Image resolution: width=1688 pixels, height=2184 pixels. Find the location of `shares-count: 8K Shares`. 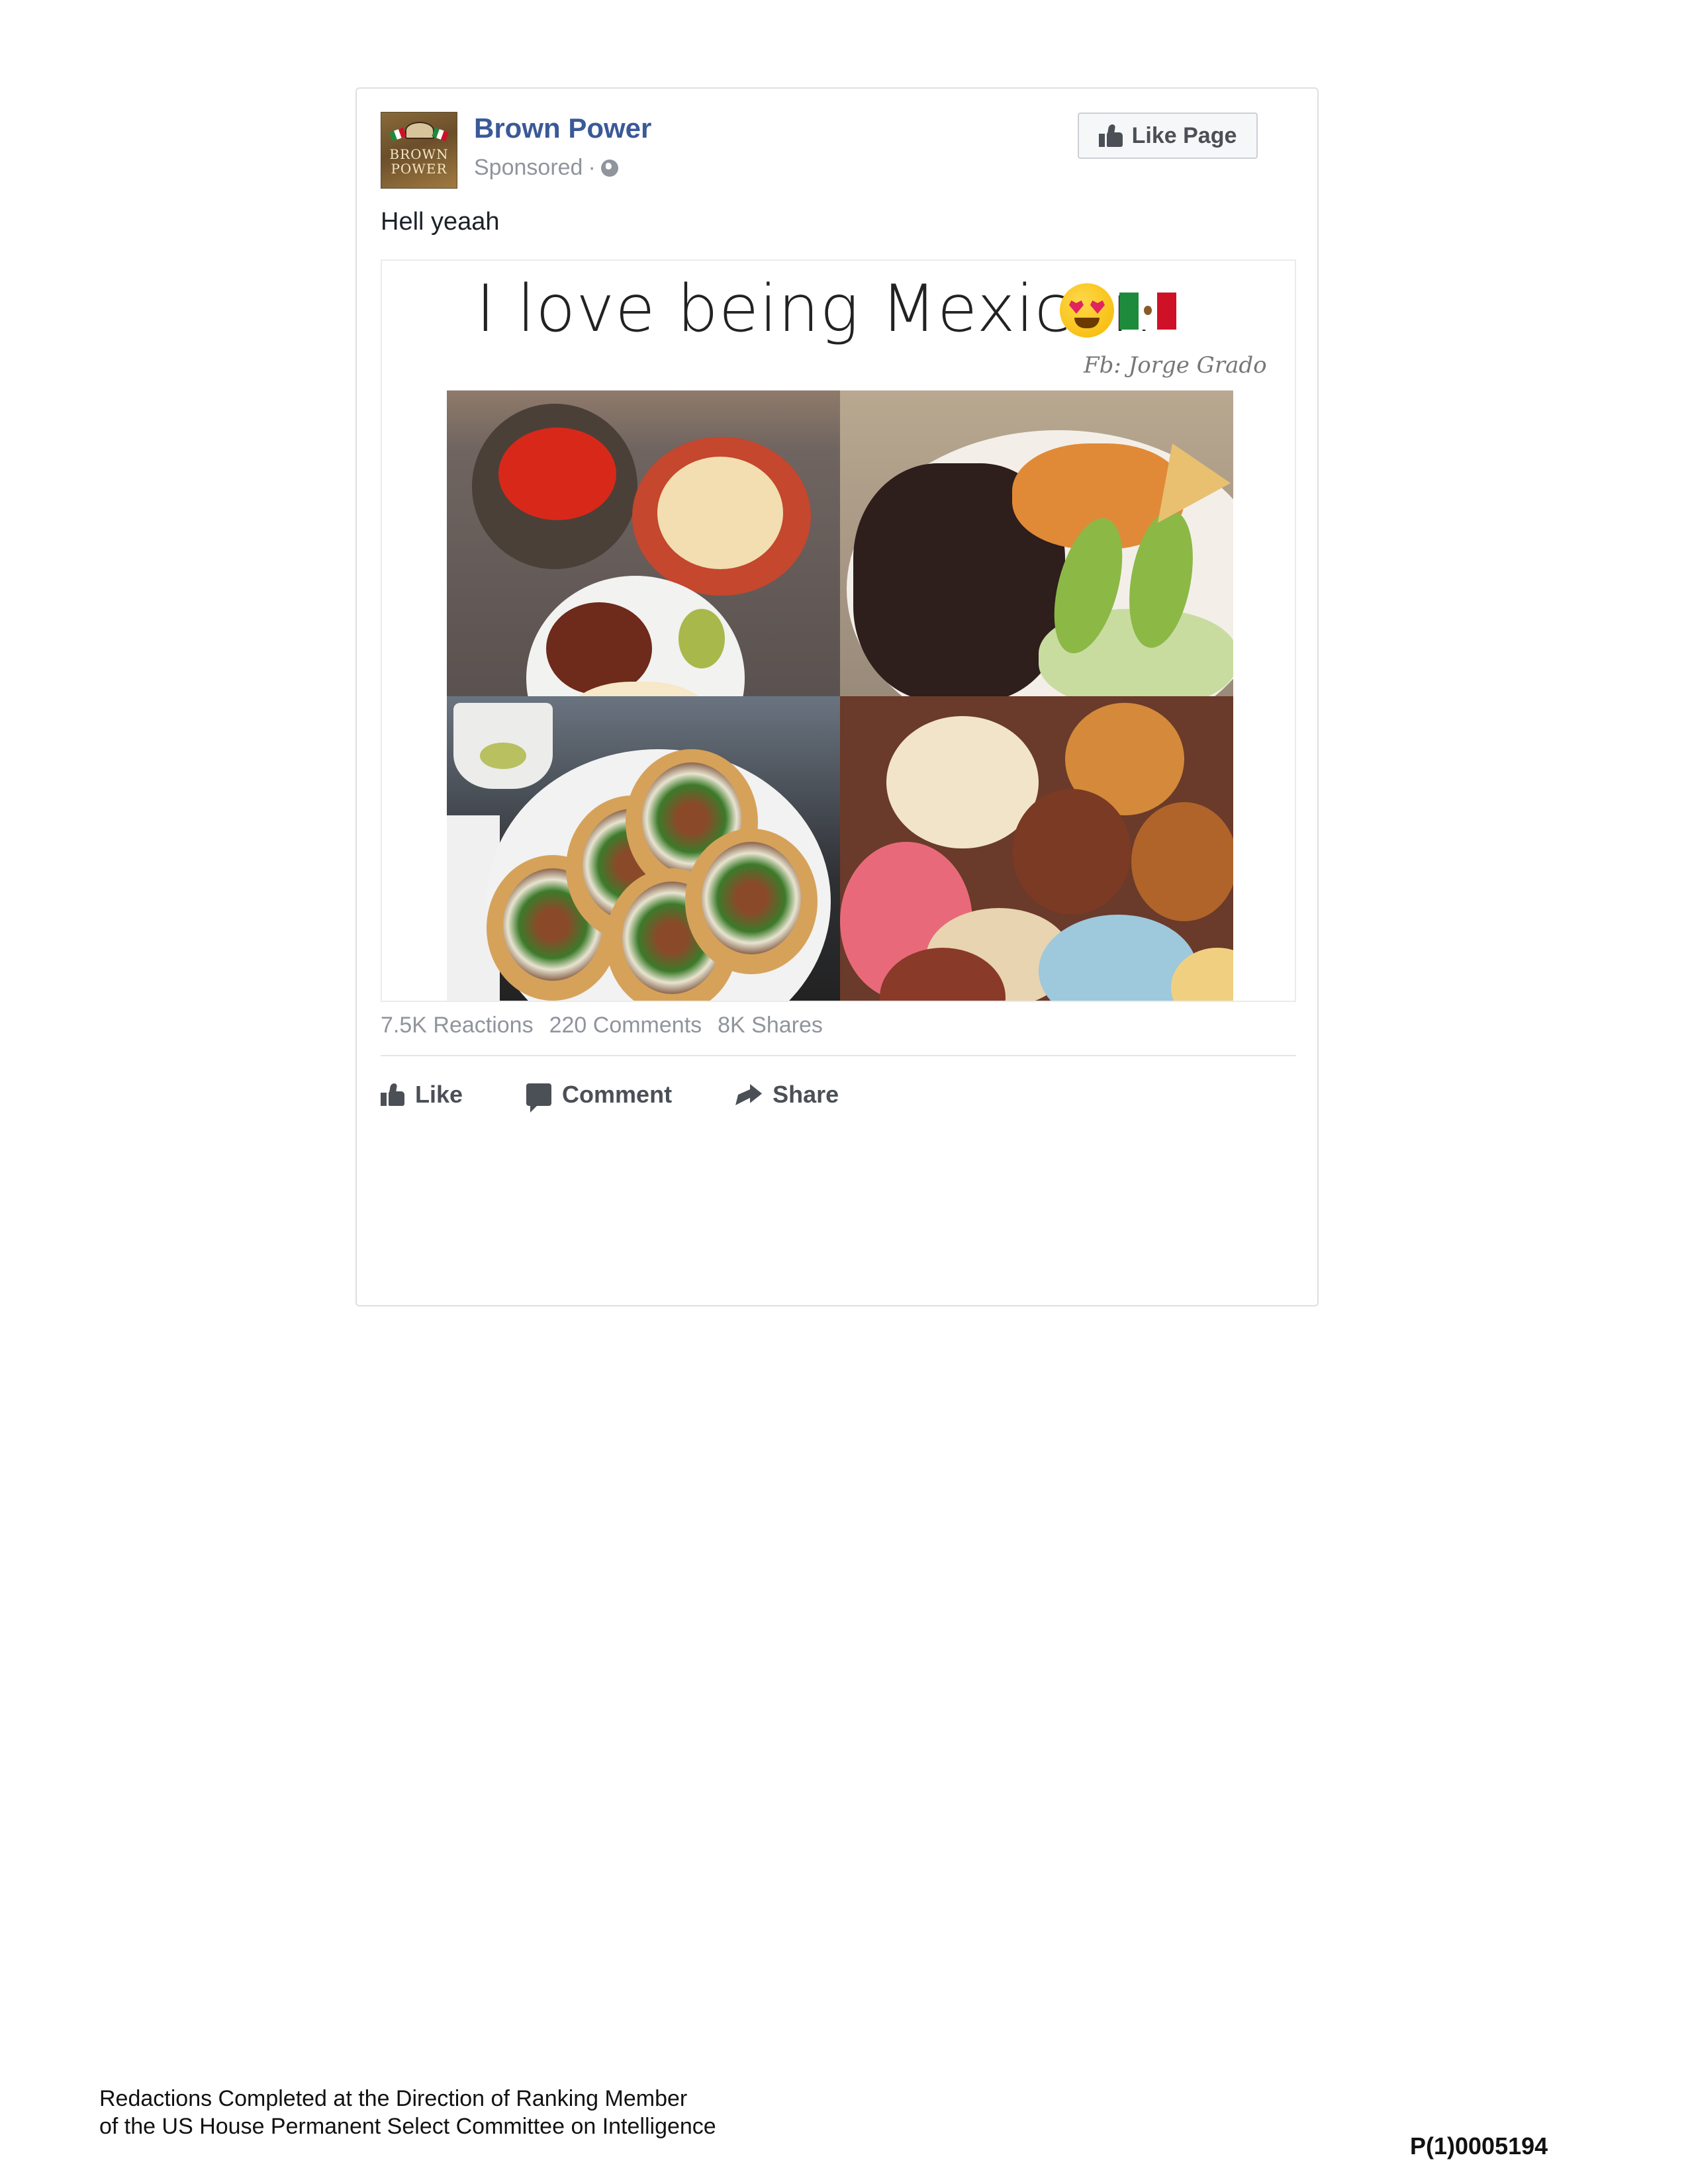

shares-count: 8K Shares is located at coordinates (770, 1025).